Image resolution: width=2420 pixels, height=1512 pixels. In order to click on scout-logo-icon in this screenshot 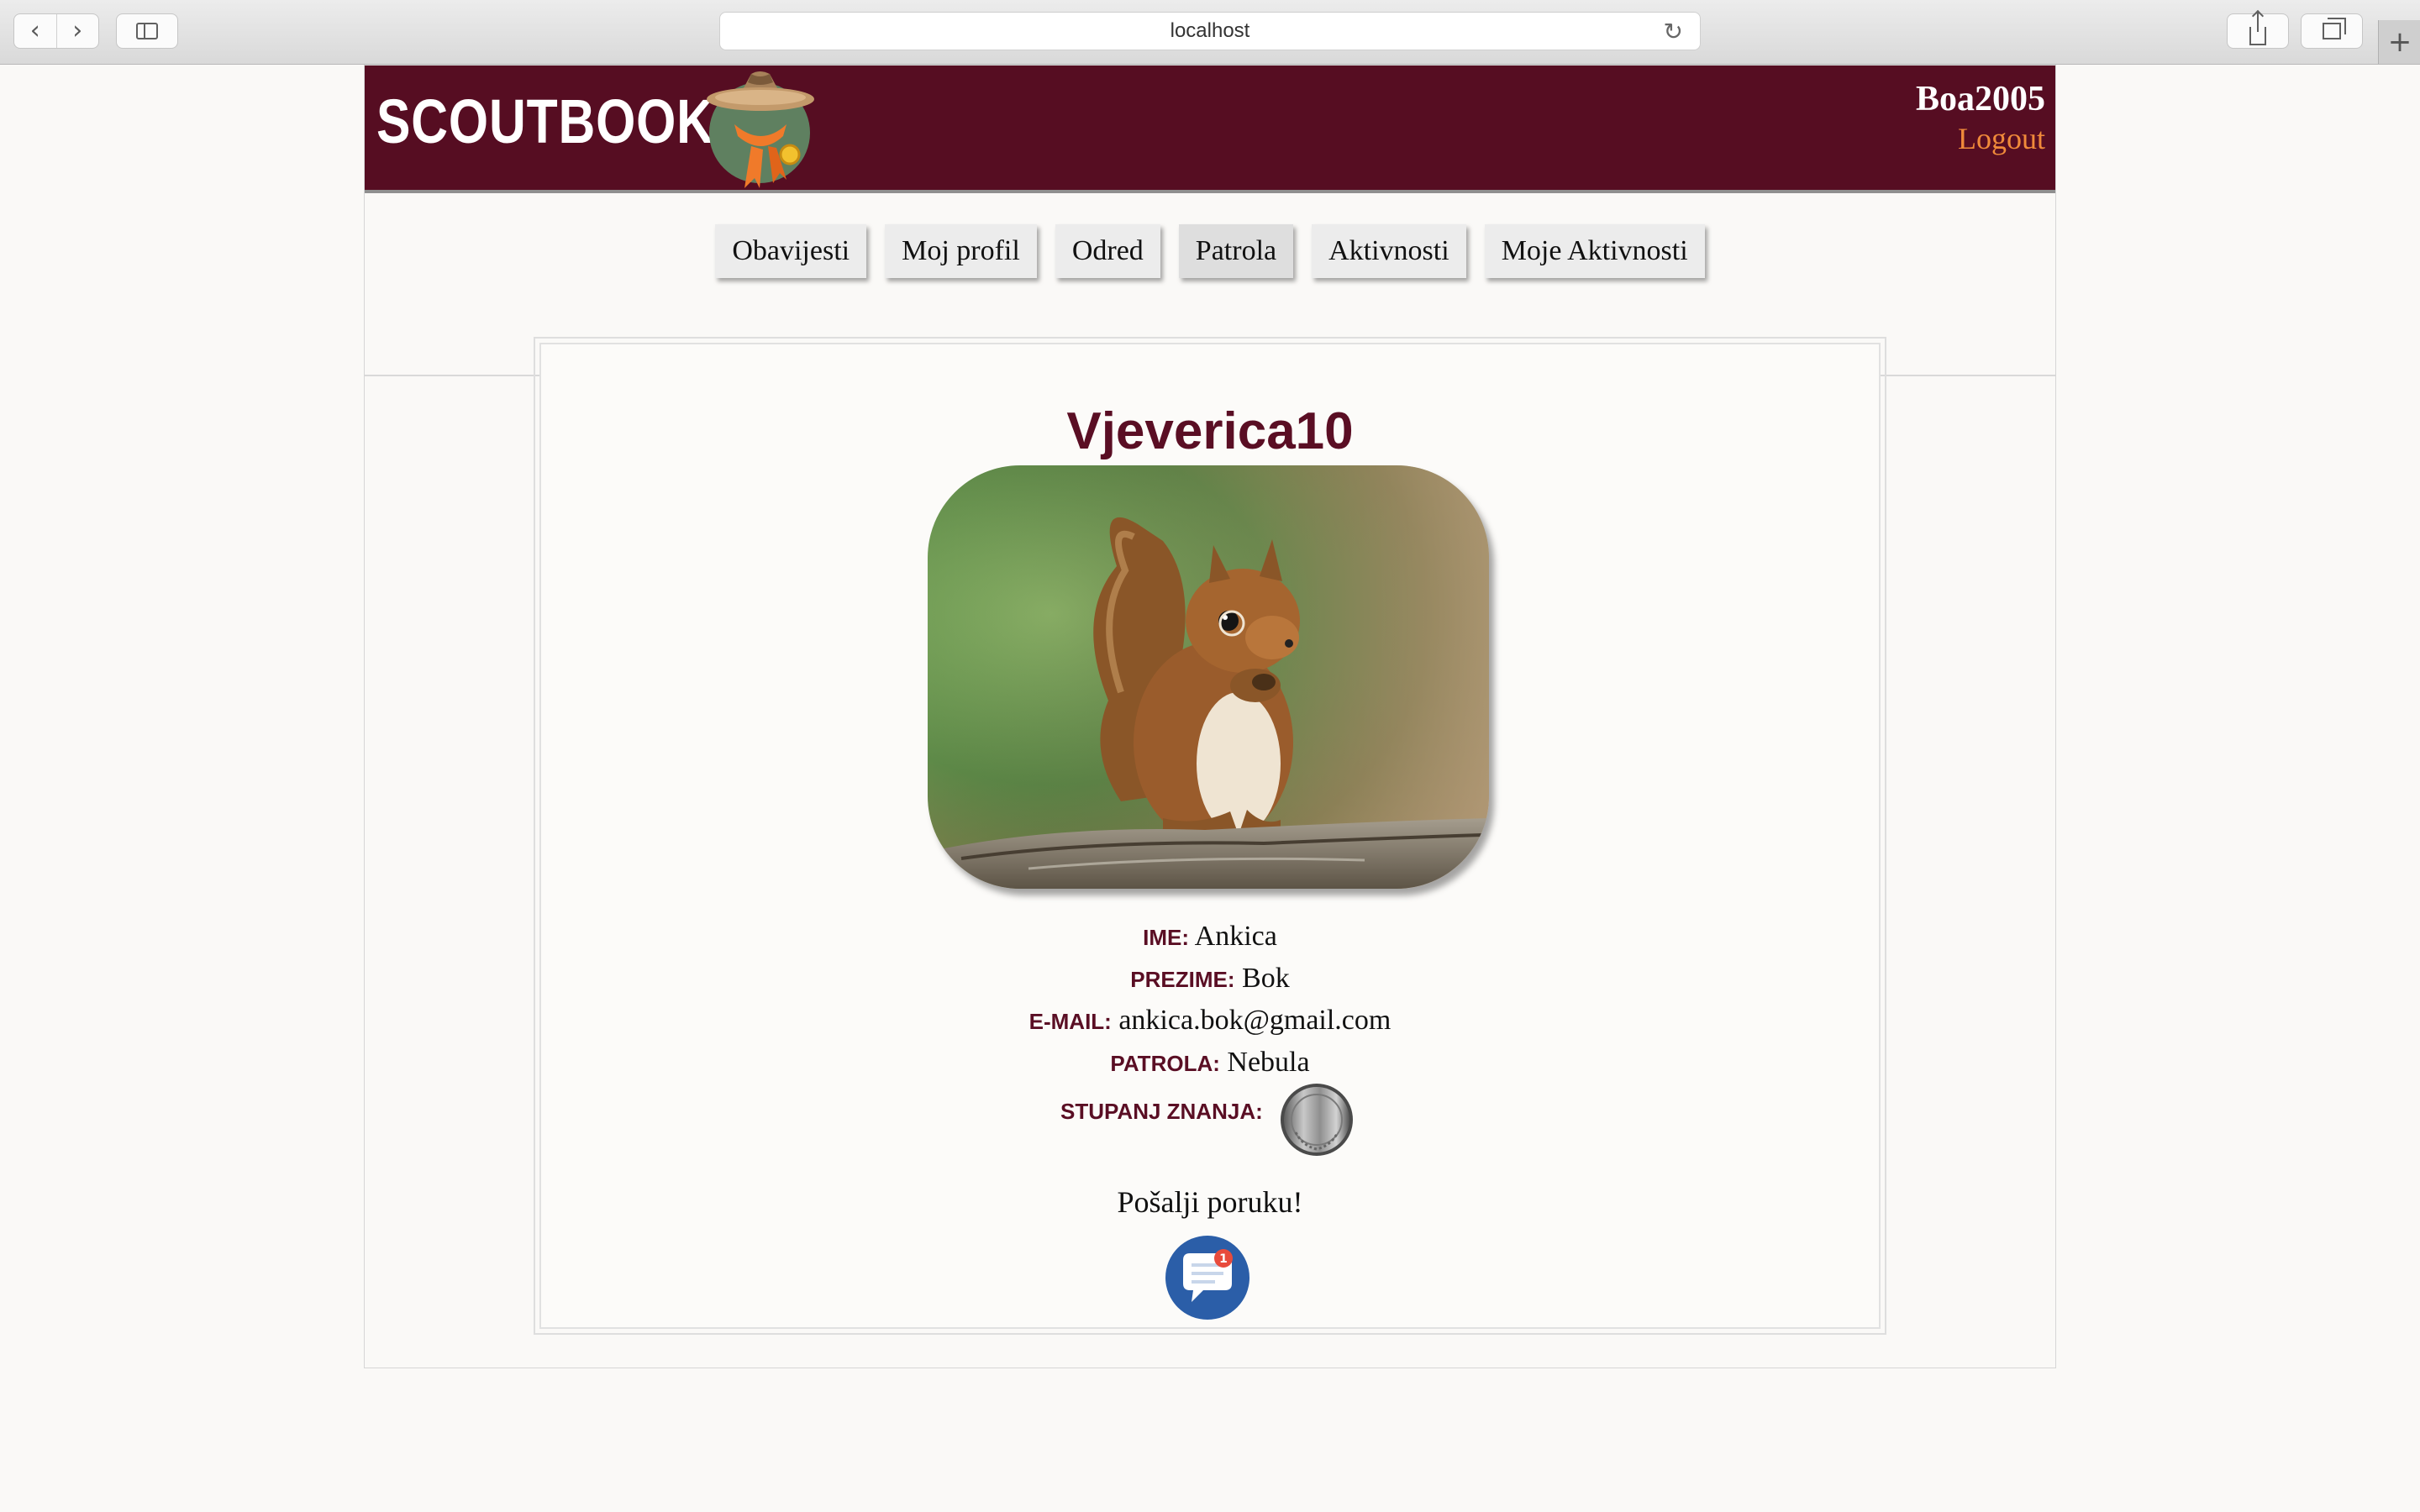, I will do `click(761, 129)`.